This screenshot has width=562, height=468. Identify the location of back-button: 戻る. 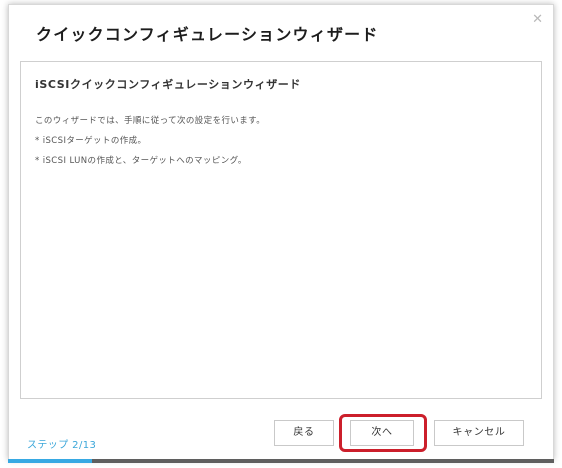
(304, 433).